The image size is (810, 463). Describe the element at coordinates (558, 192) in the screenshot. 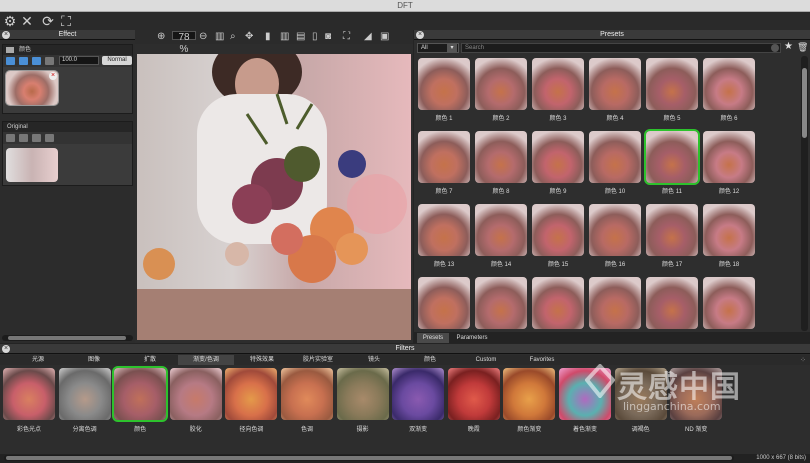

I see `preset-label: 颜色 9` at that location.